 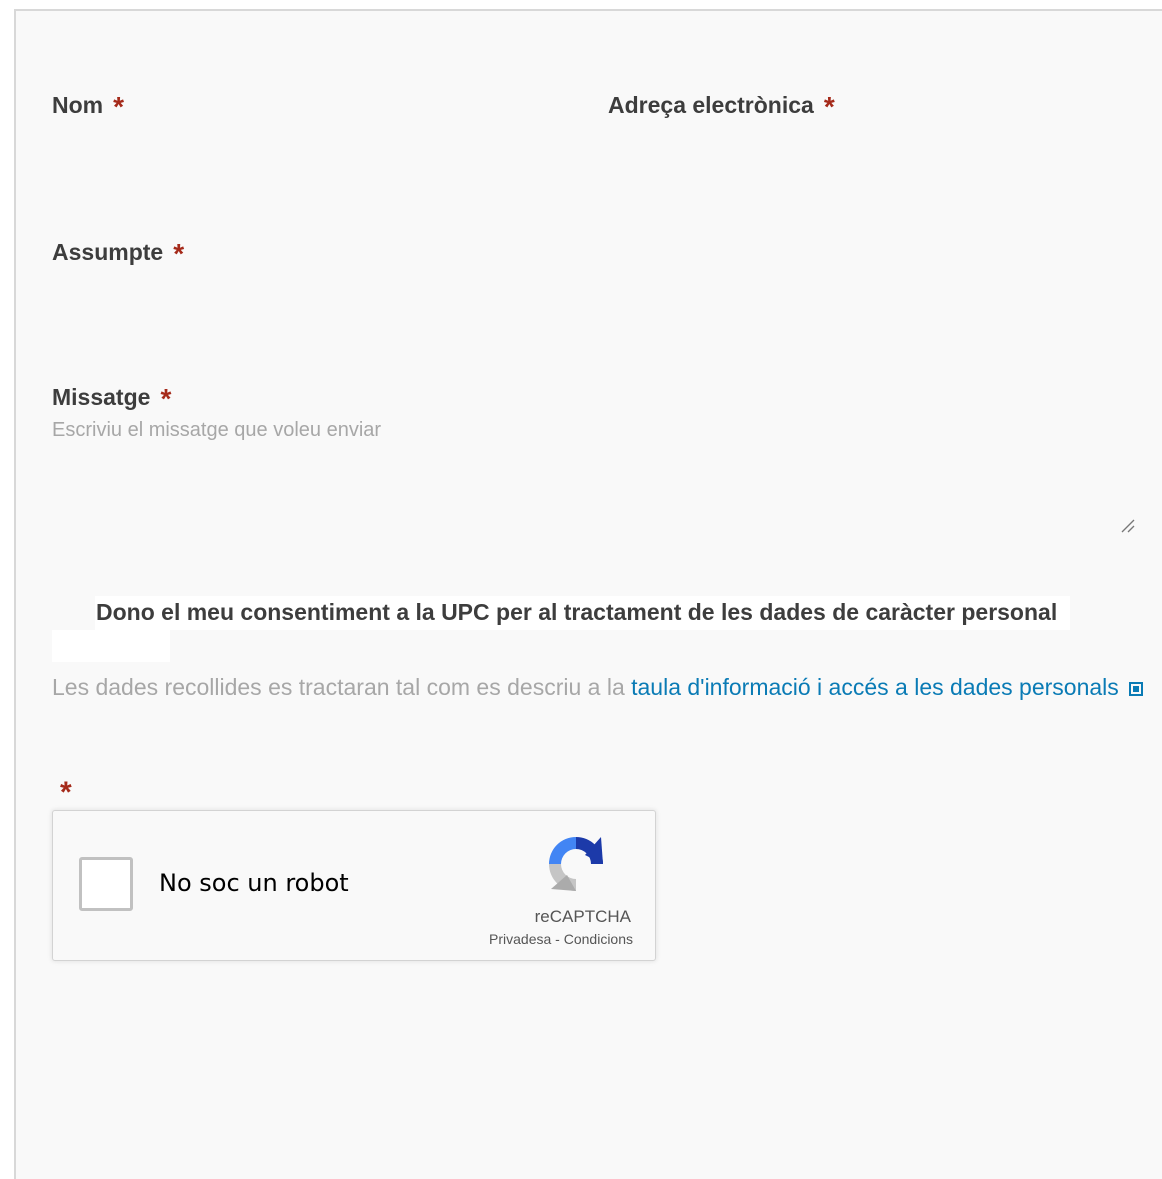 I want to click on name-label-text: Nom, so click(x=78, y=105).